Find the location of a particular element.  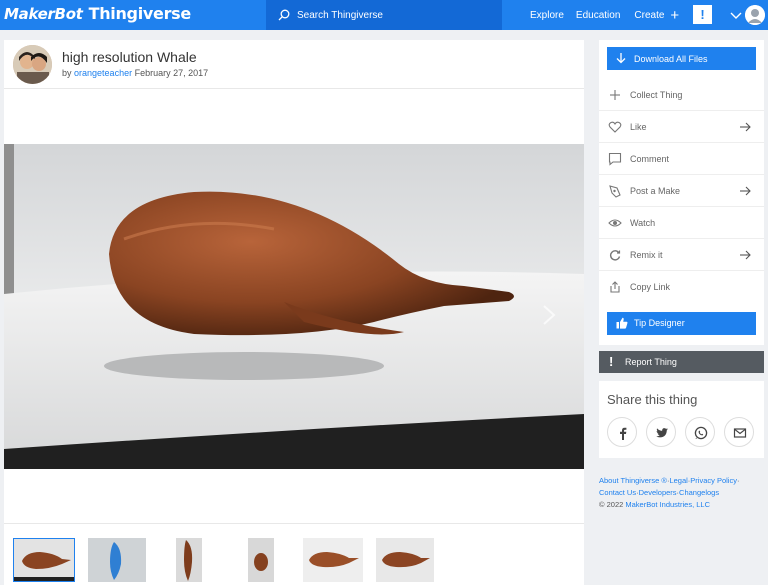

makerbot-thingiverse-logo: MakerBot Thingiverse is located at coordinates (97, 13).